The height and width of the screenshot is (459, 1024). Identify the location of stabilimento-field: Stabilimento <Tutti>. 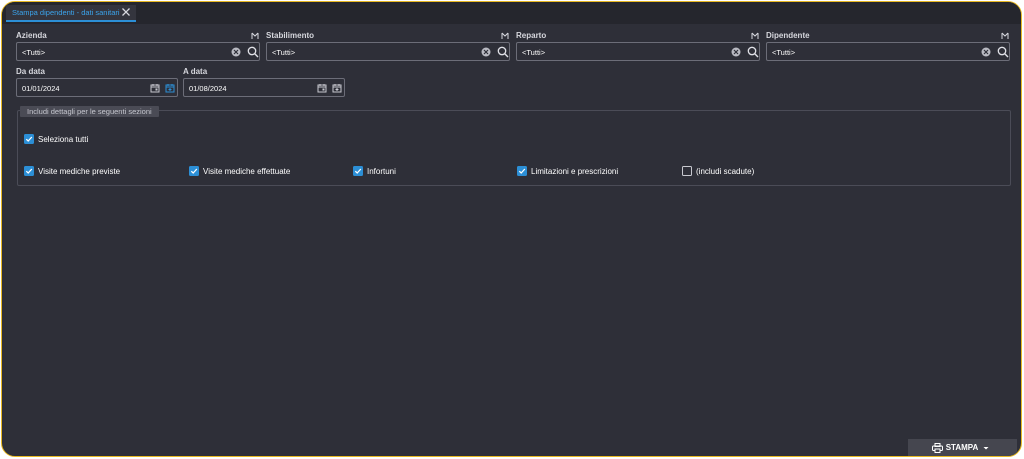
(388, 46).